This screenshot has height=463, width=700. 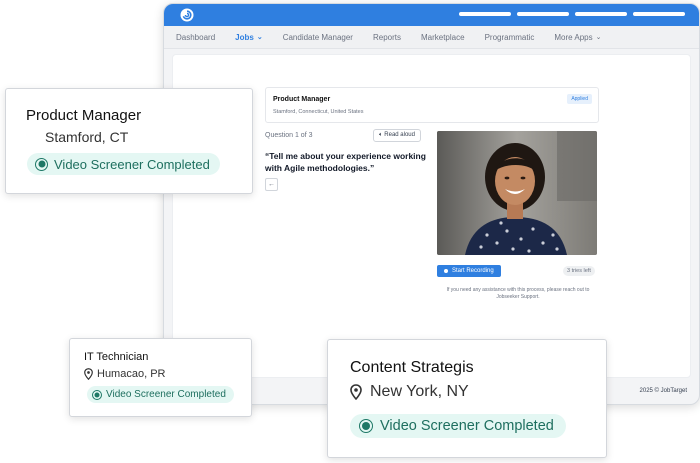 What do you see at coordinates (318, 37) in the screenshot?
I see `nav-item-candidate-manager: Candidate Manager` at bounding box center [318, 37].